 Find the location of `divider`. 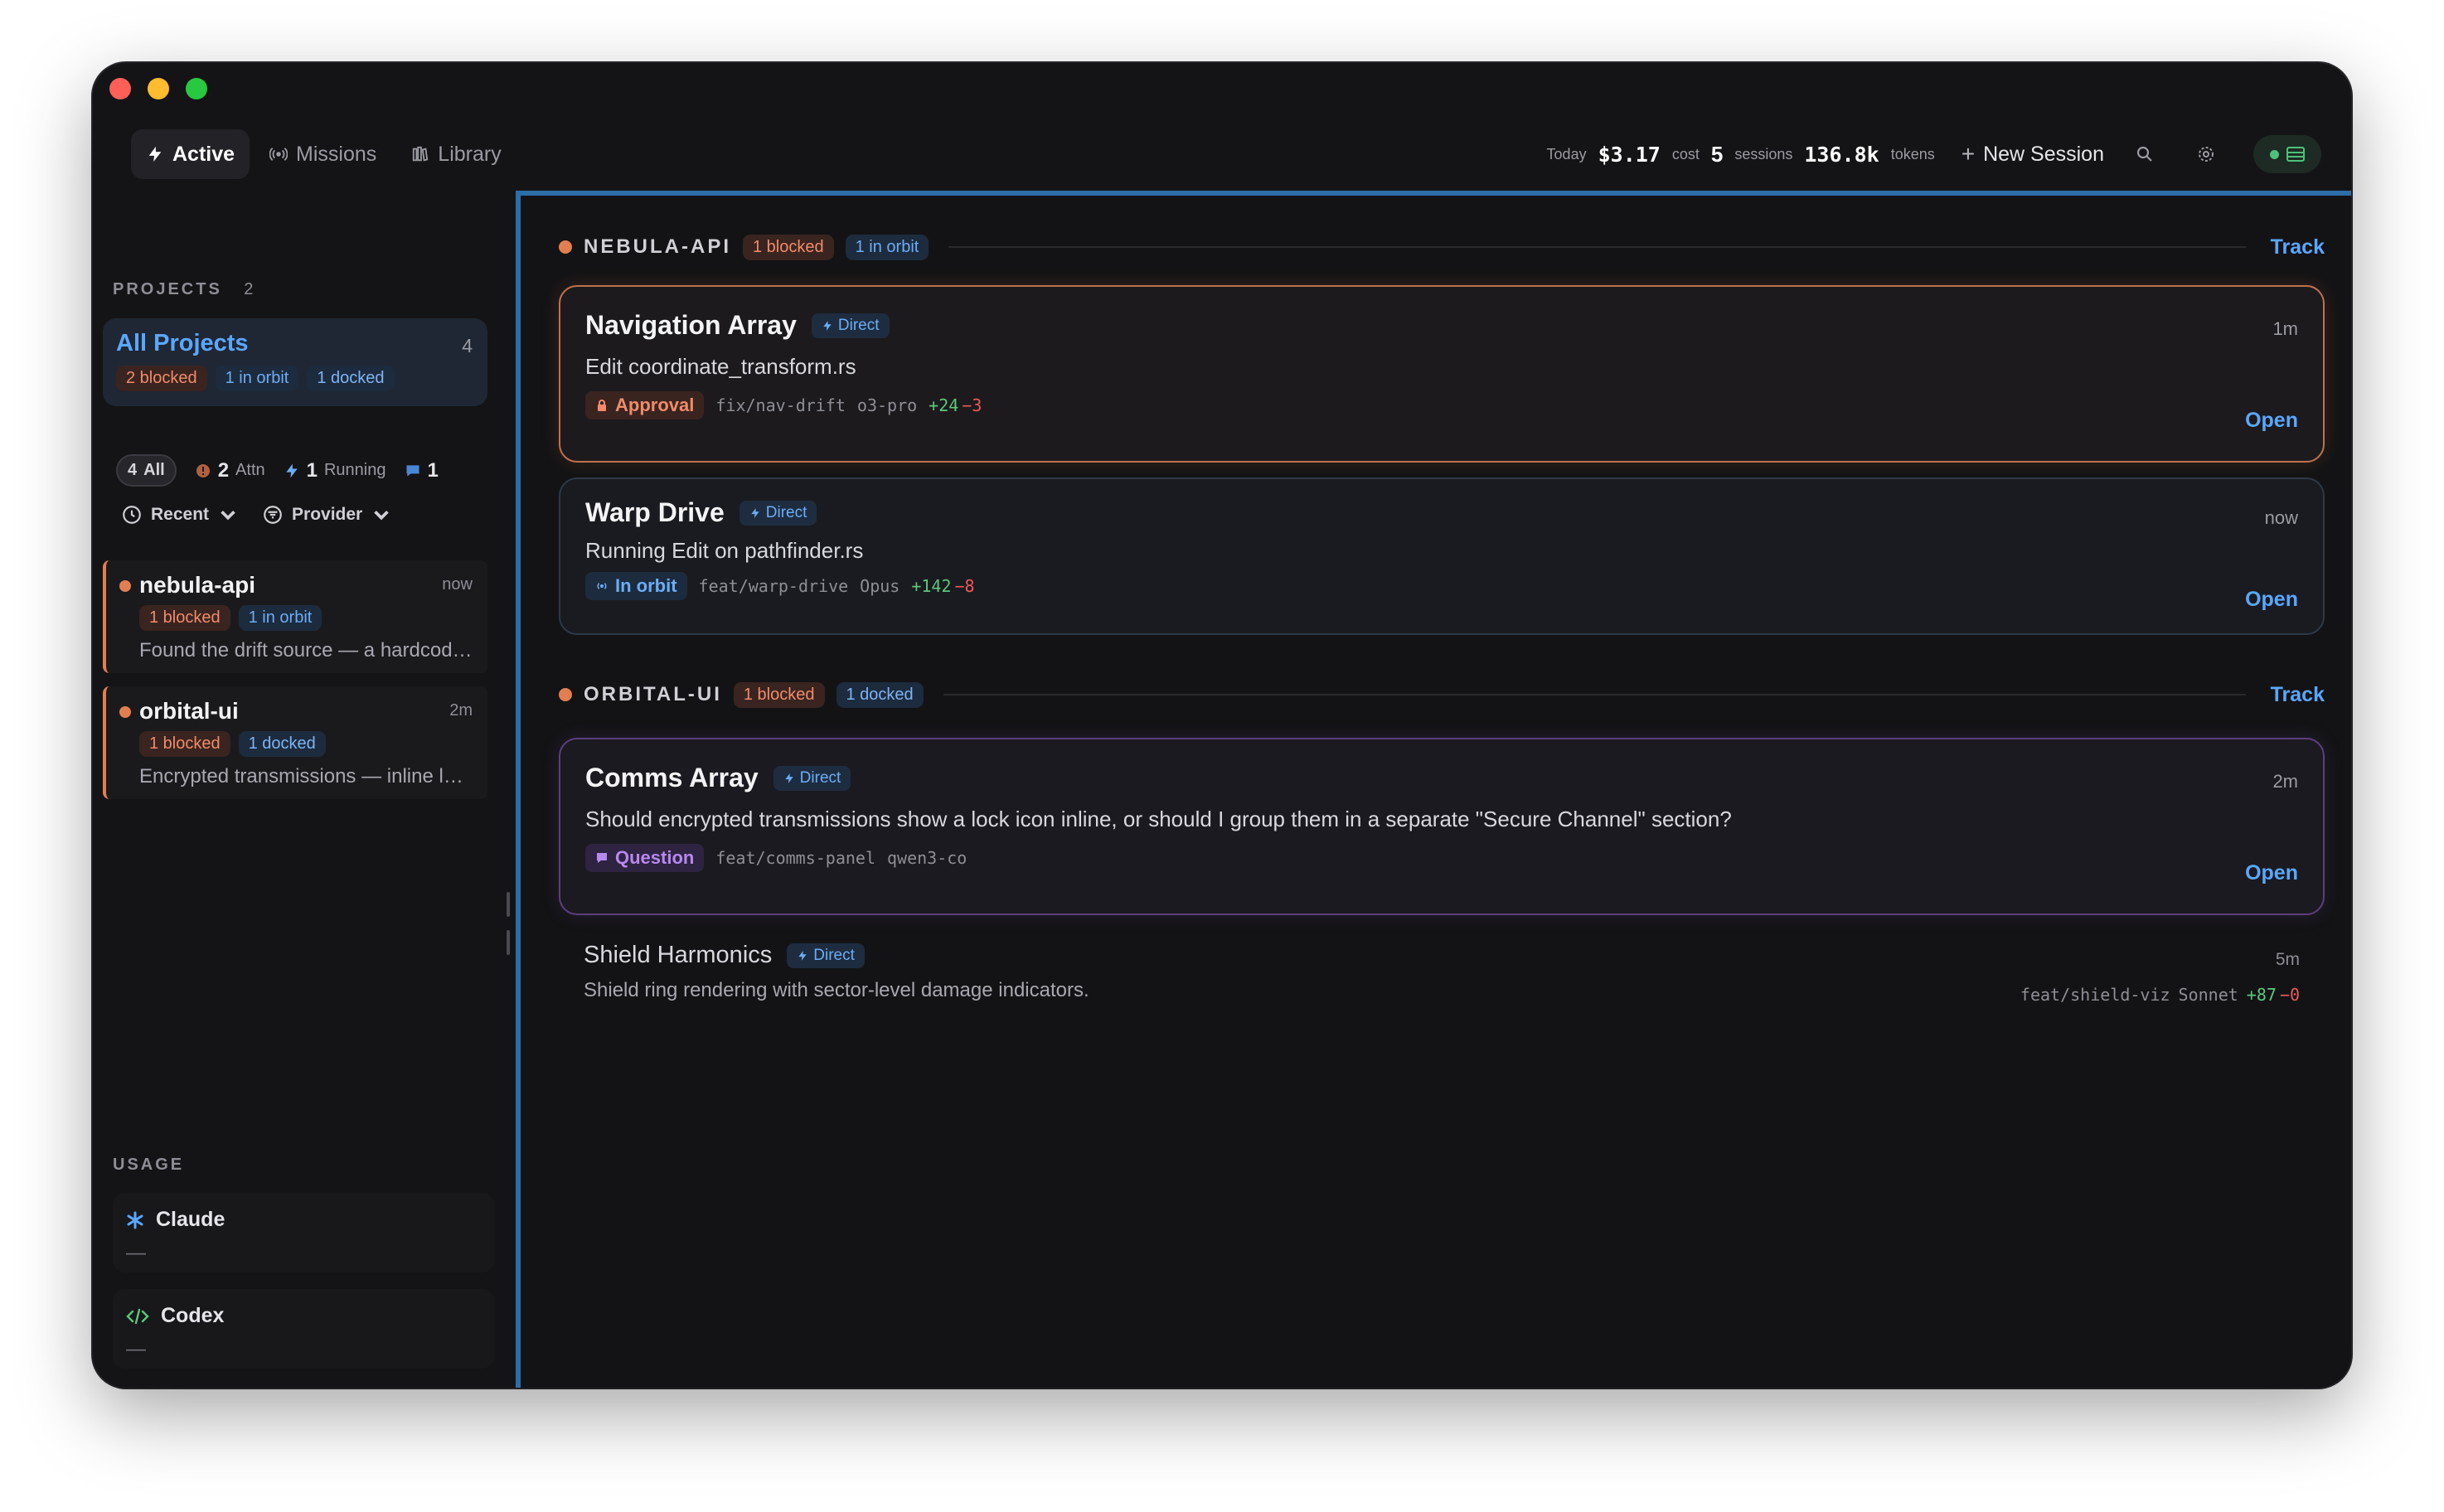

divider is located at coordinates (1594, 694).